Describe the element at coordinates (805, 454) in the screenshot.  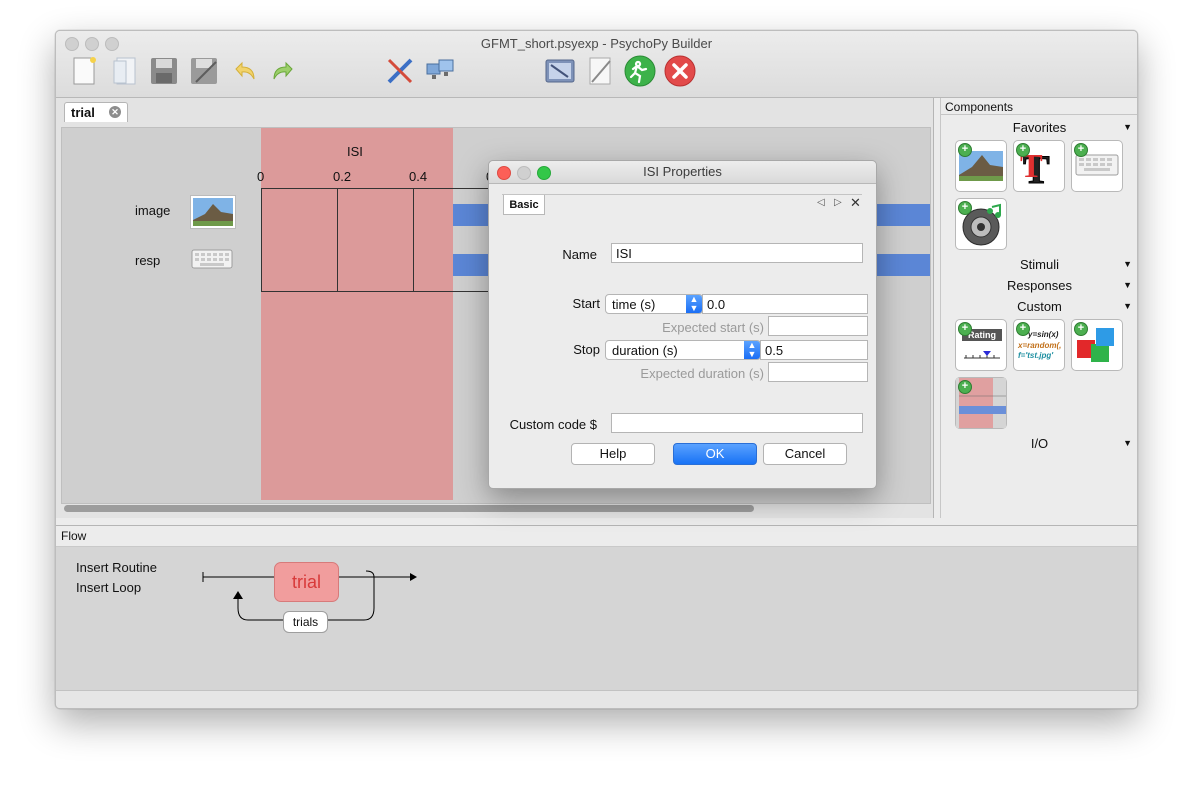
I see `cancel-button: Cancel` at that location.